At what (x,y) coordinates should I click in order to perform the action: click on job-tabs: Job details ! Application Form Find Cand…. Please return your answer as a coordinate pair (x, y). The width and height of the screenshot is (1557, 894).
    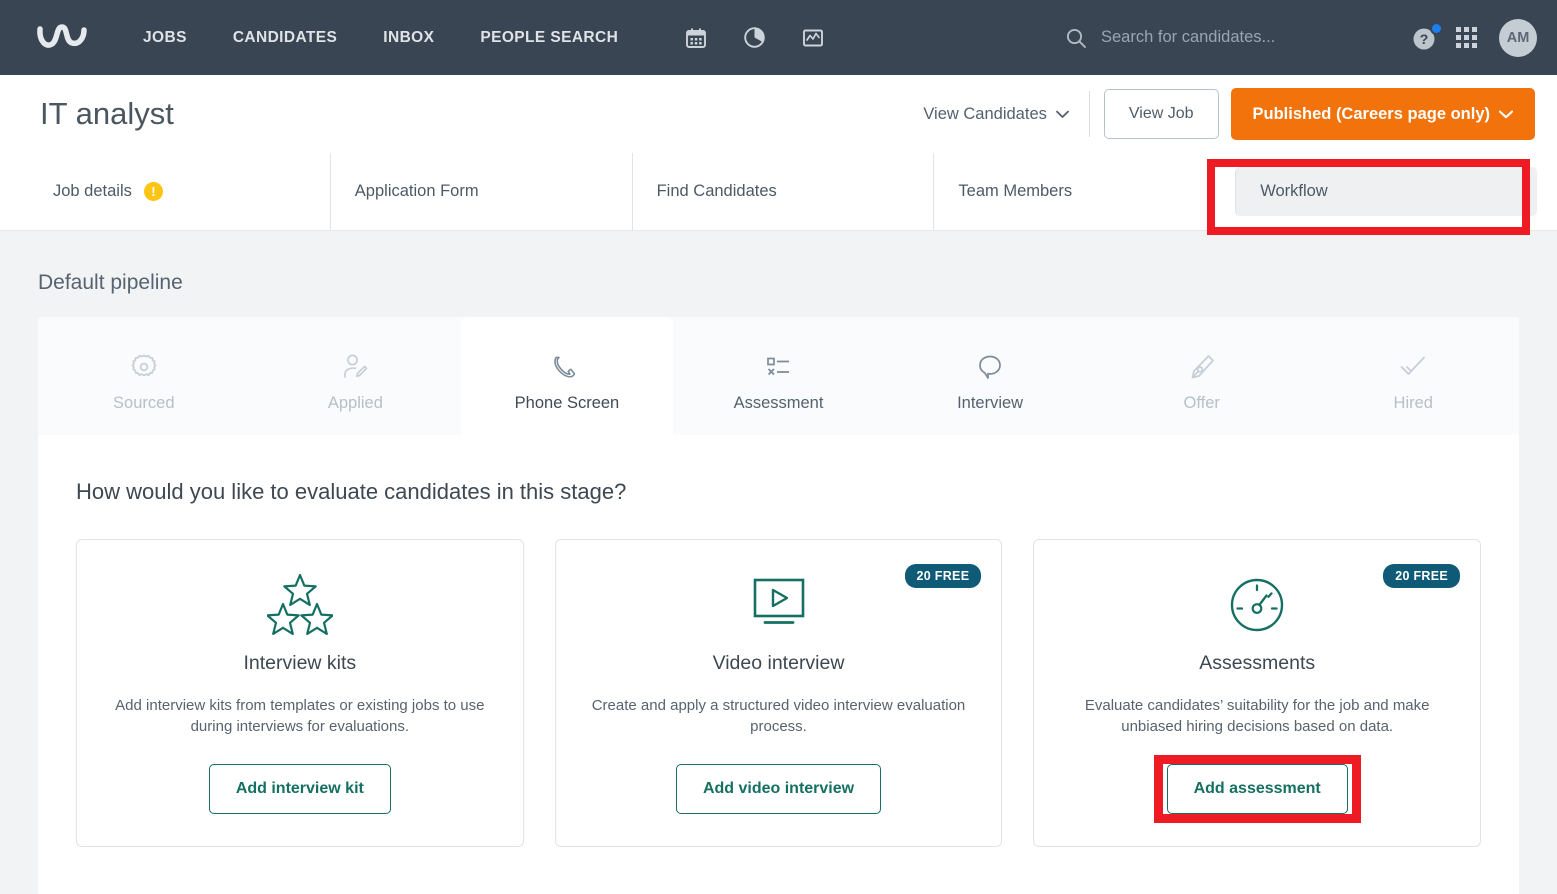
    Looking at the image, I should click on (778, 194).